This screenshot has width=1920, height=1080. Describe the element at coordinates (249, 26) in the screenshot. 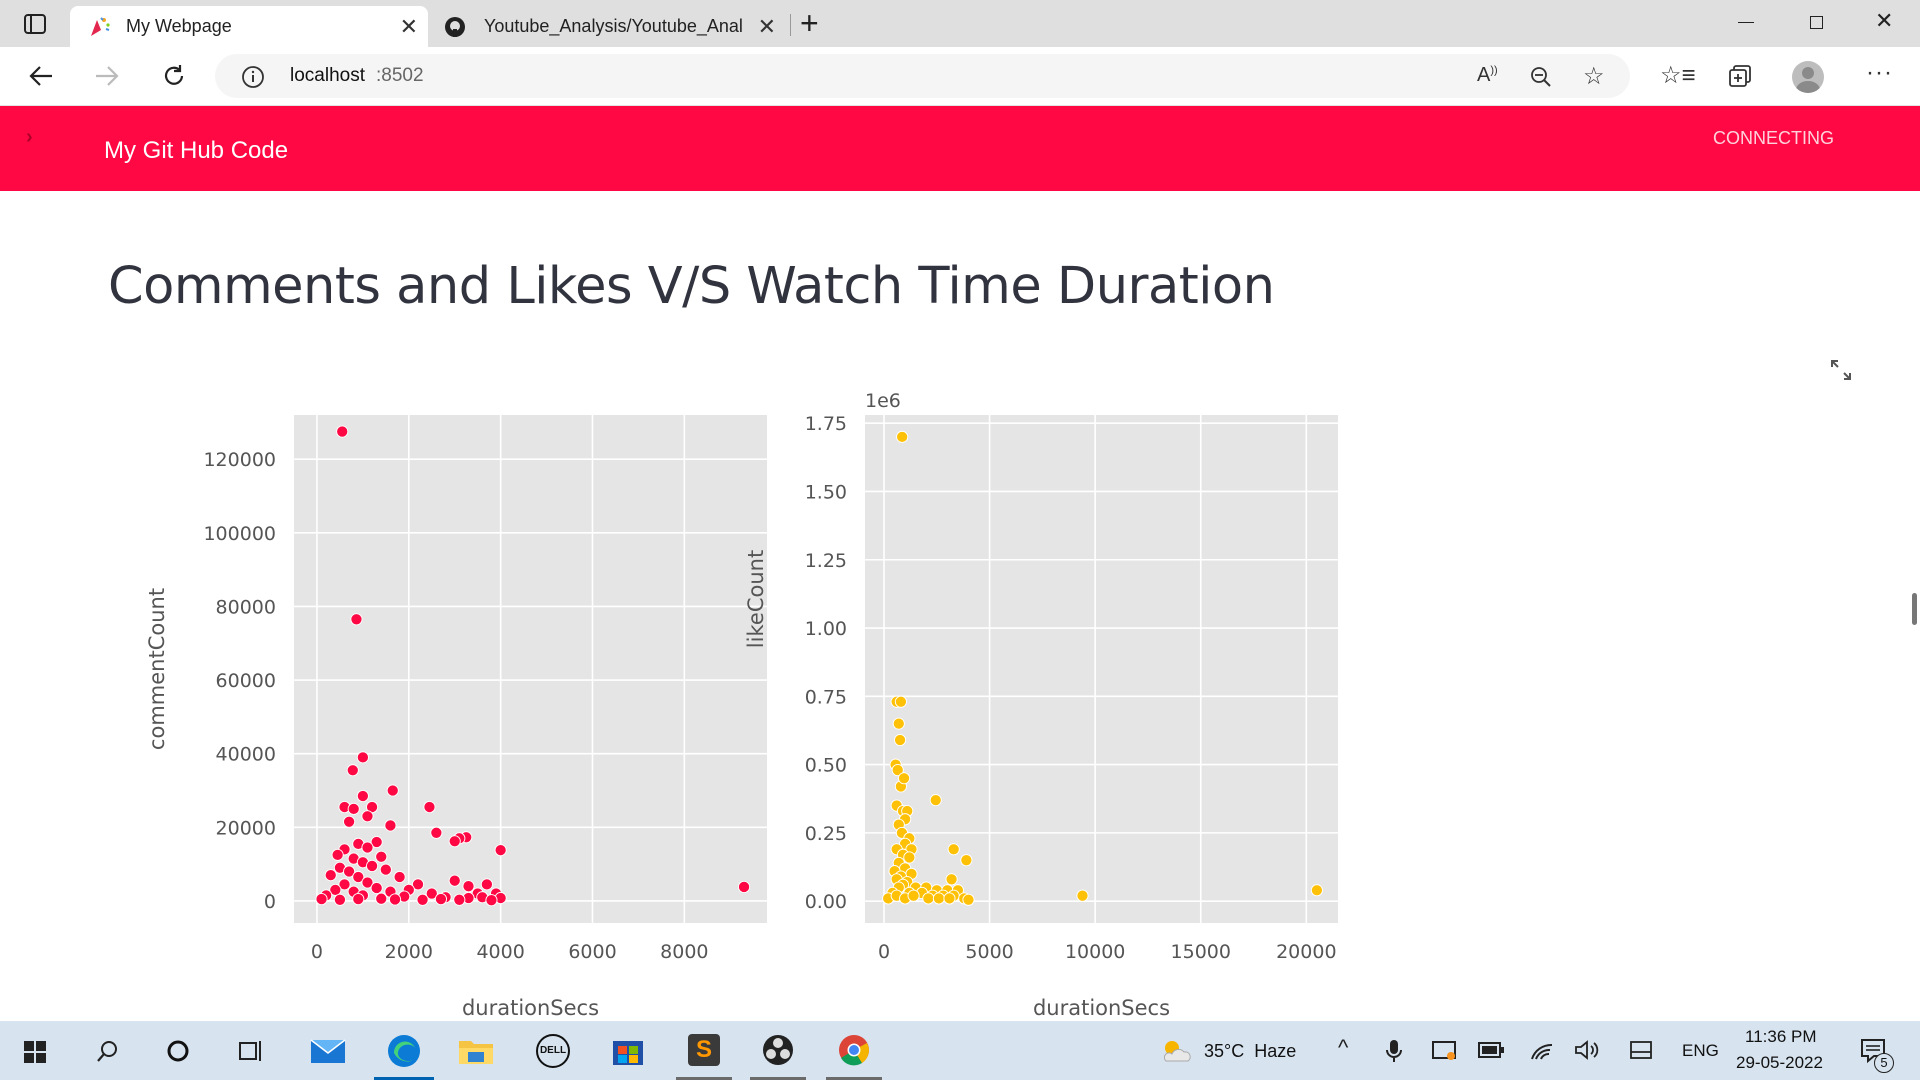

I see `tab-my-webpage: My Webpage ✕` at that location.